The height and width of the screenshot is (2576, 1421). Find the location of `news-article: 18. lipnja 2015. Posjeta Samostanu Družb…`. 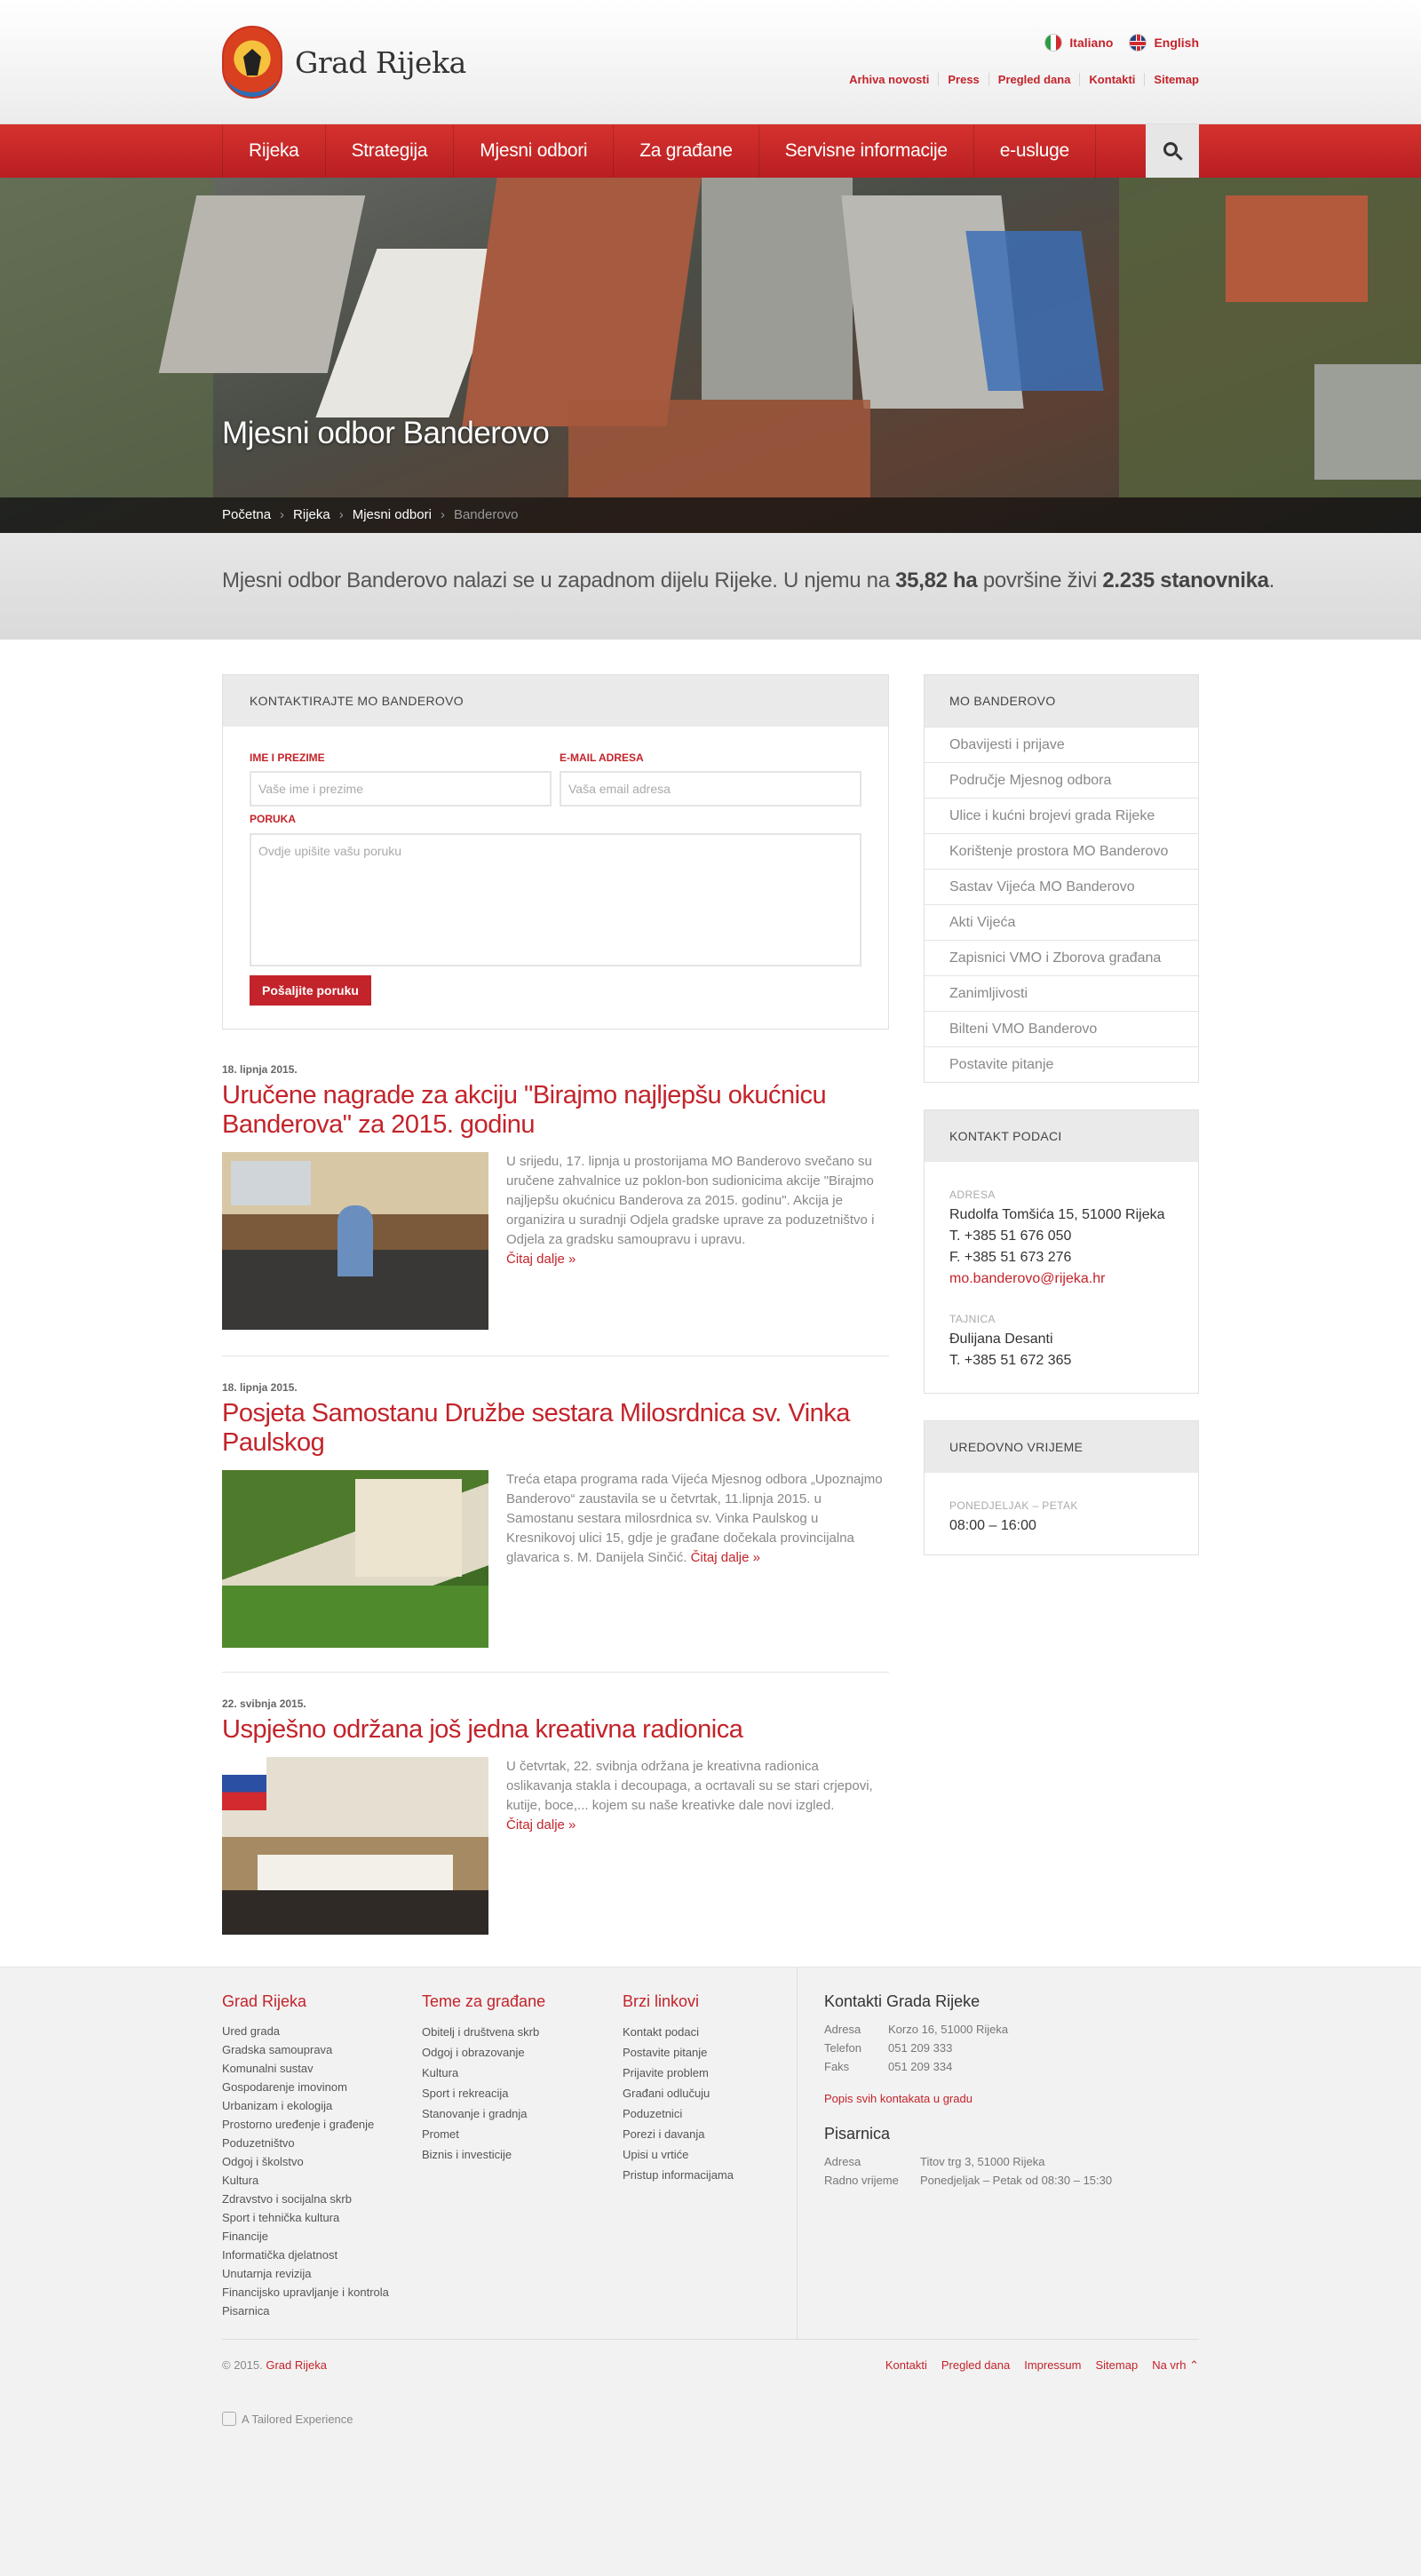

news-article: 18. lipnja 2015. Posjeta Samostanu Družb… is located at coordinates (555, 1527).